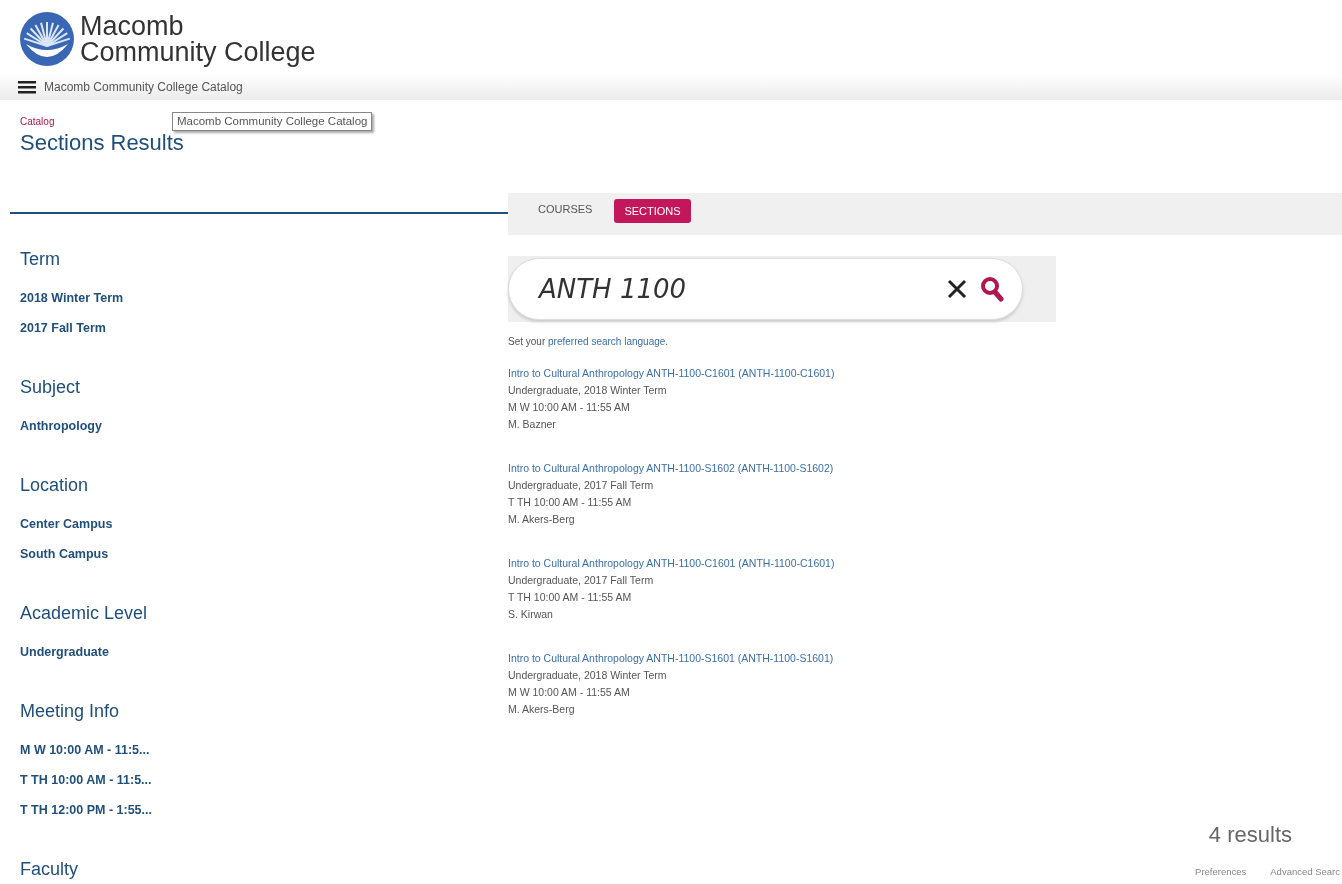  What do you see at coordinates (40, 259) in the screenshot?
I see `facet-heading: Term` at bounding box center [40, 259].